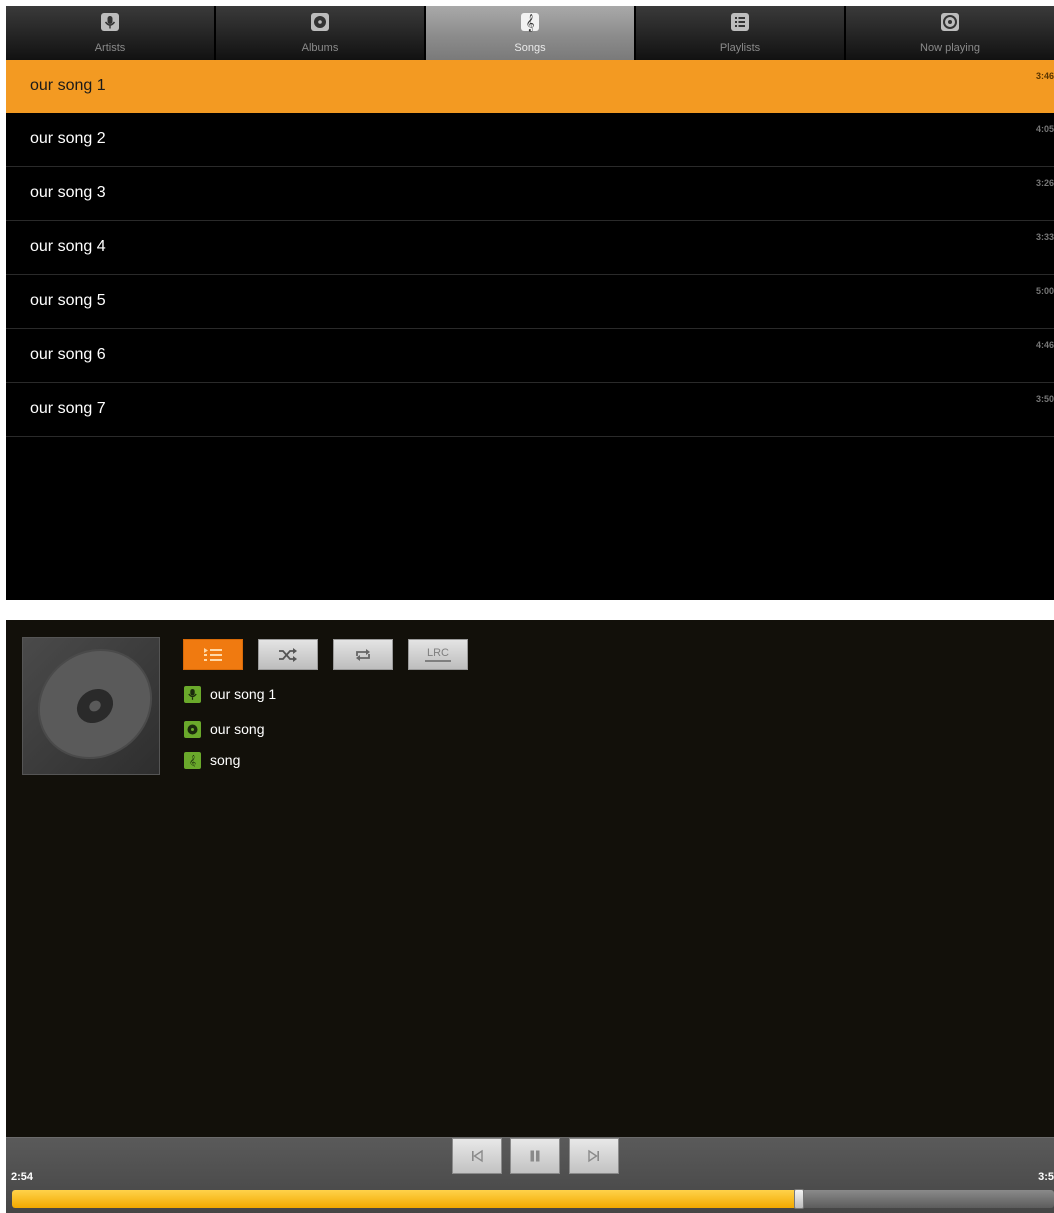 The image size is (1054, 1213). I want to click on current-time: 2:54, so click(22, 1177).